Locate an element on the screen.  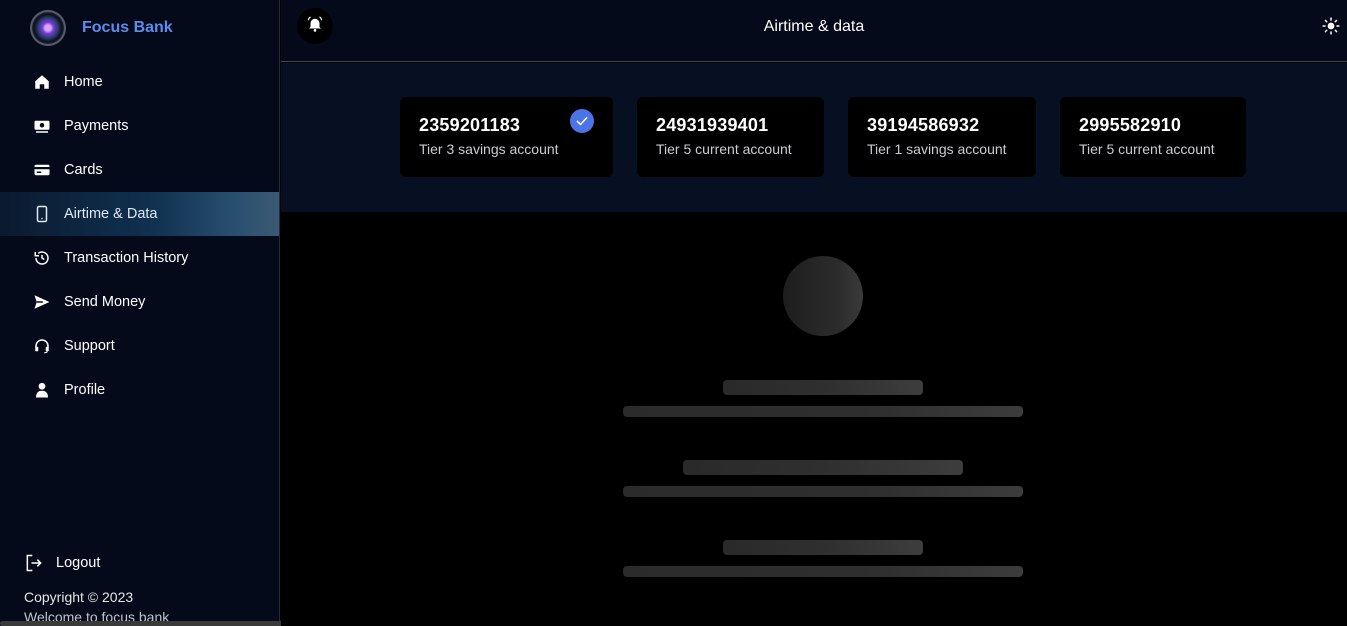
selected-check-icon is located at coordinates (582, 121).